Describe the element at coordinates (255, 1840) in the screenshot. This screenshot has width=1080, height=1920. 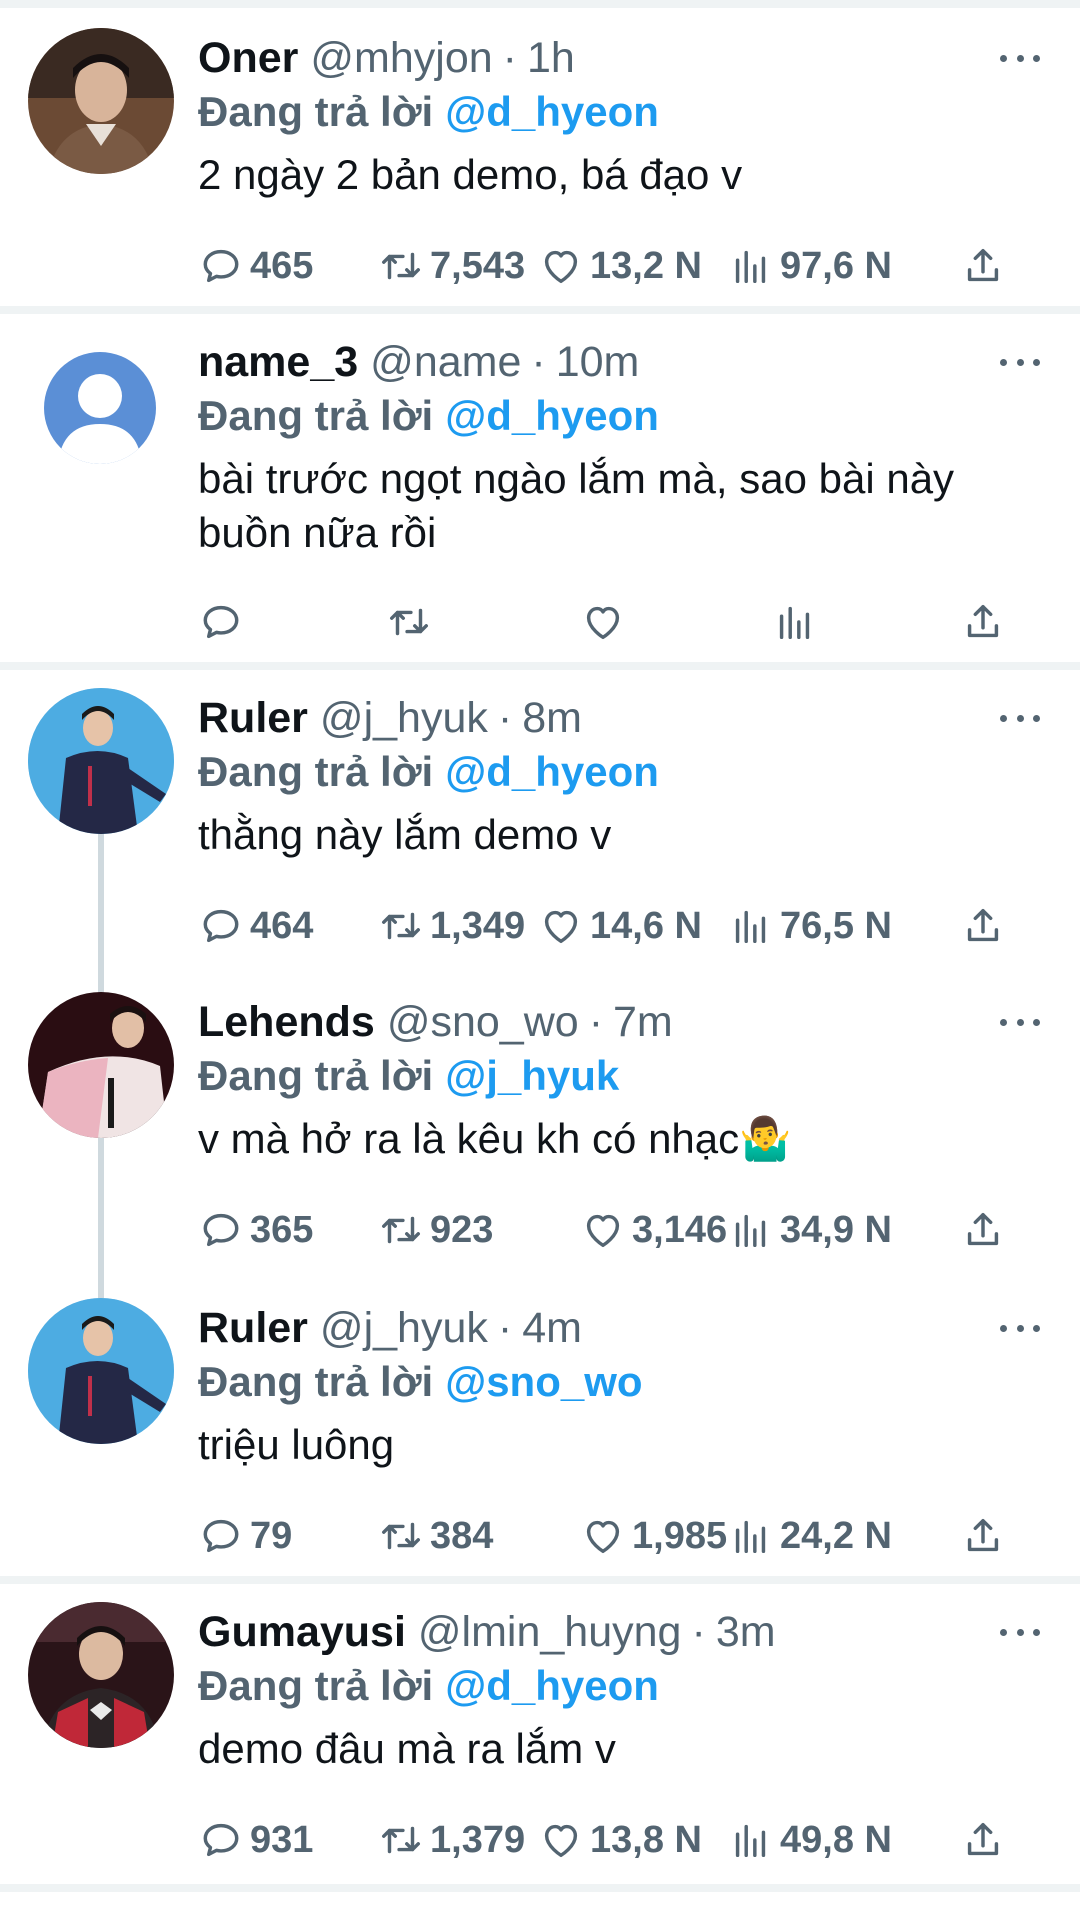
I see `reply-button: 931` at that location.